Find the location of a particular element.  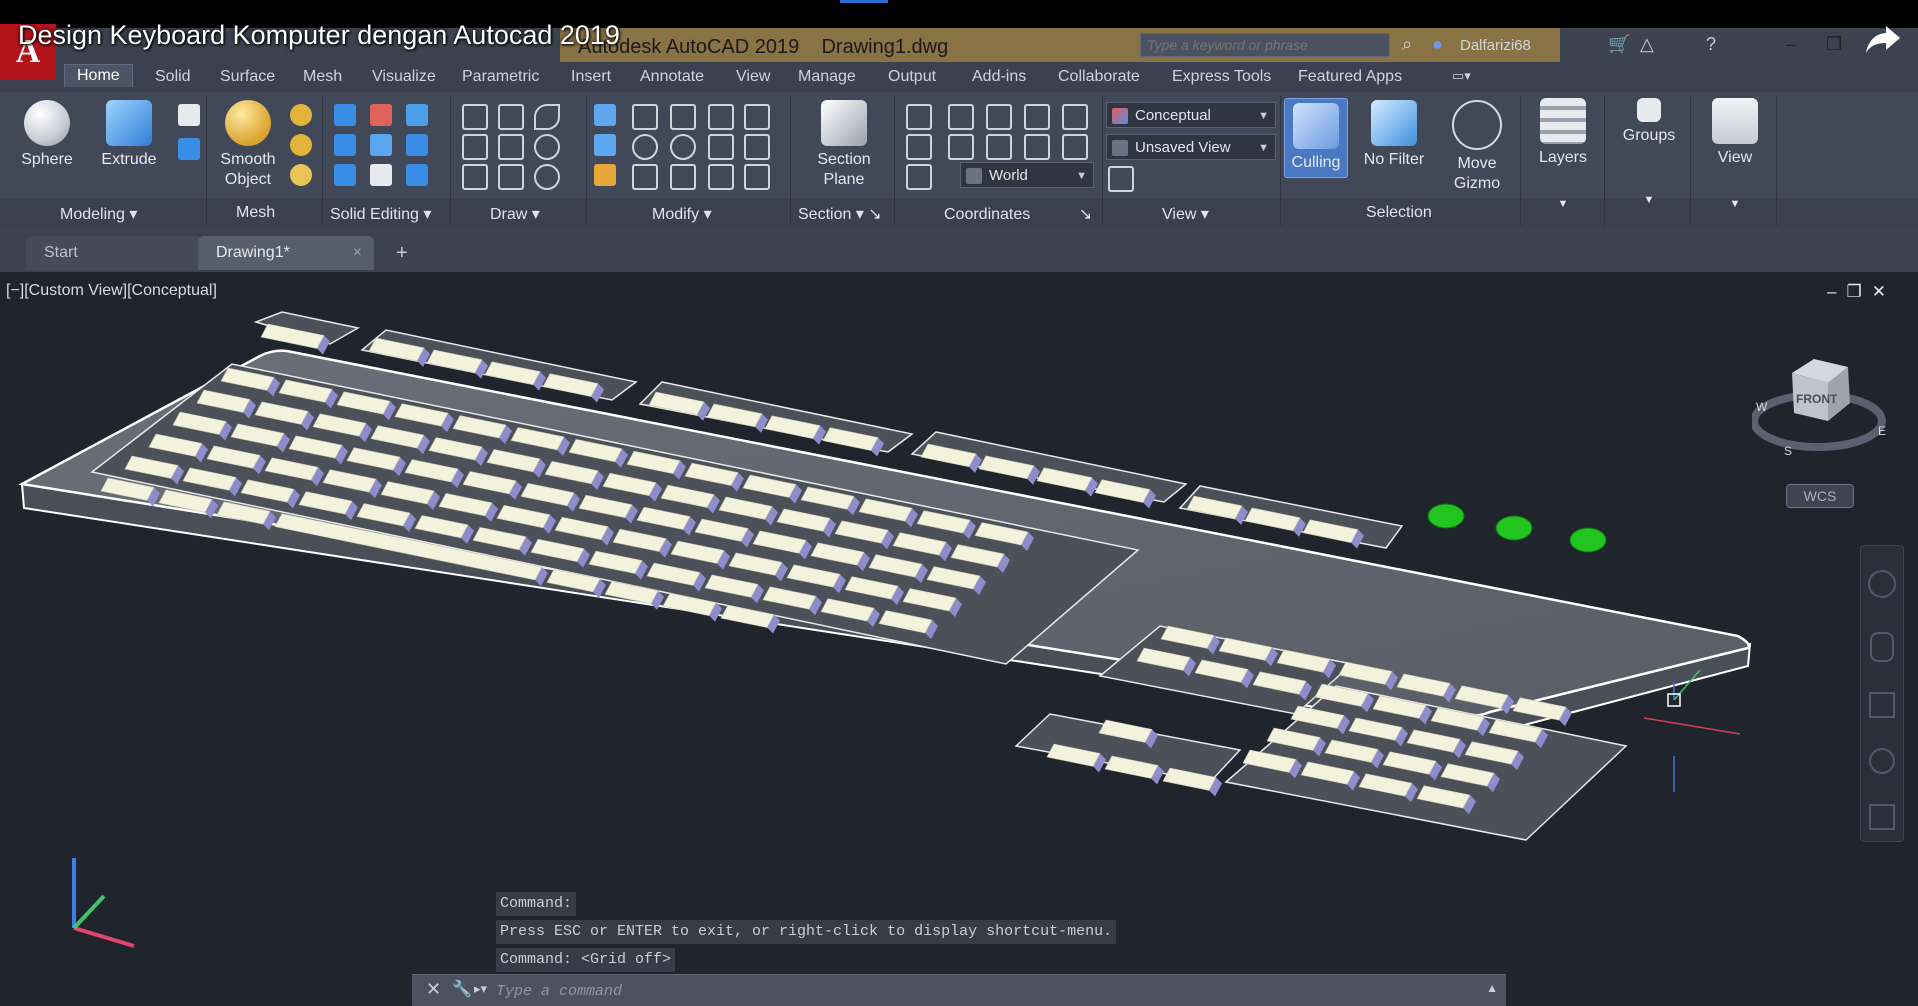

orbit-icon is located at coordinates (1882, 761).